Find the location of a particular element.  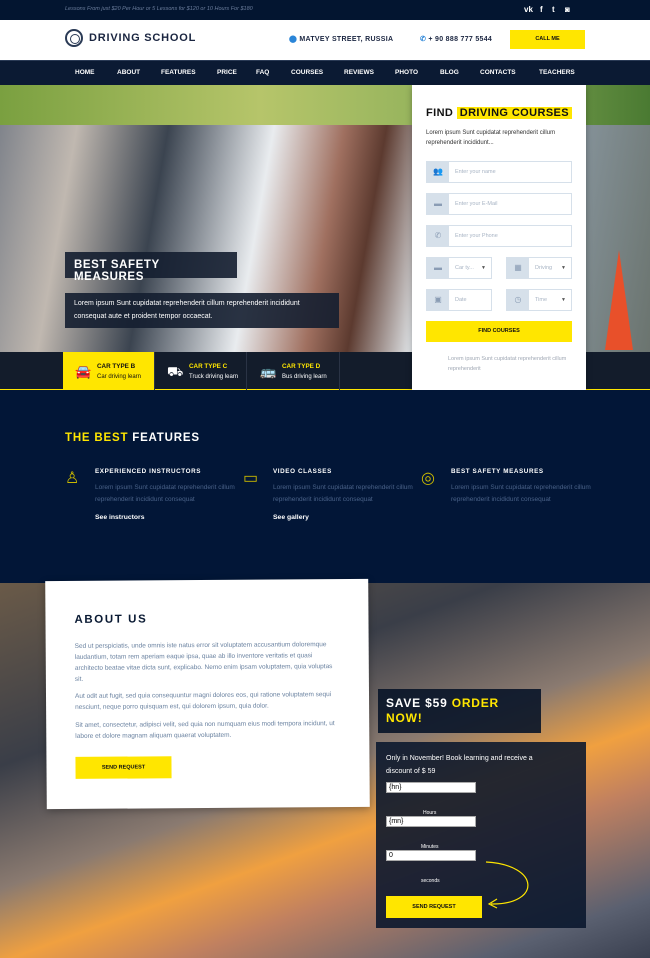

date-input: ▣ Date is located at coordinates (459, 300).